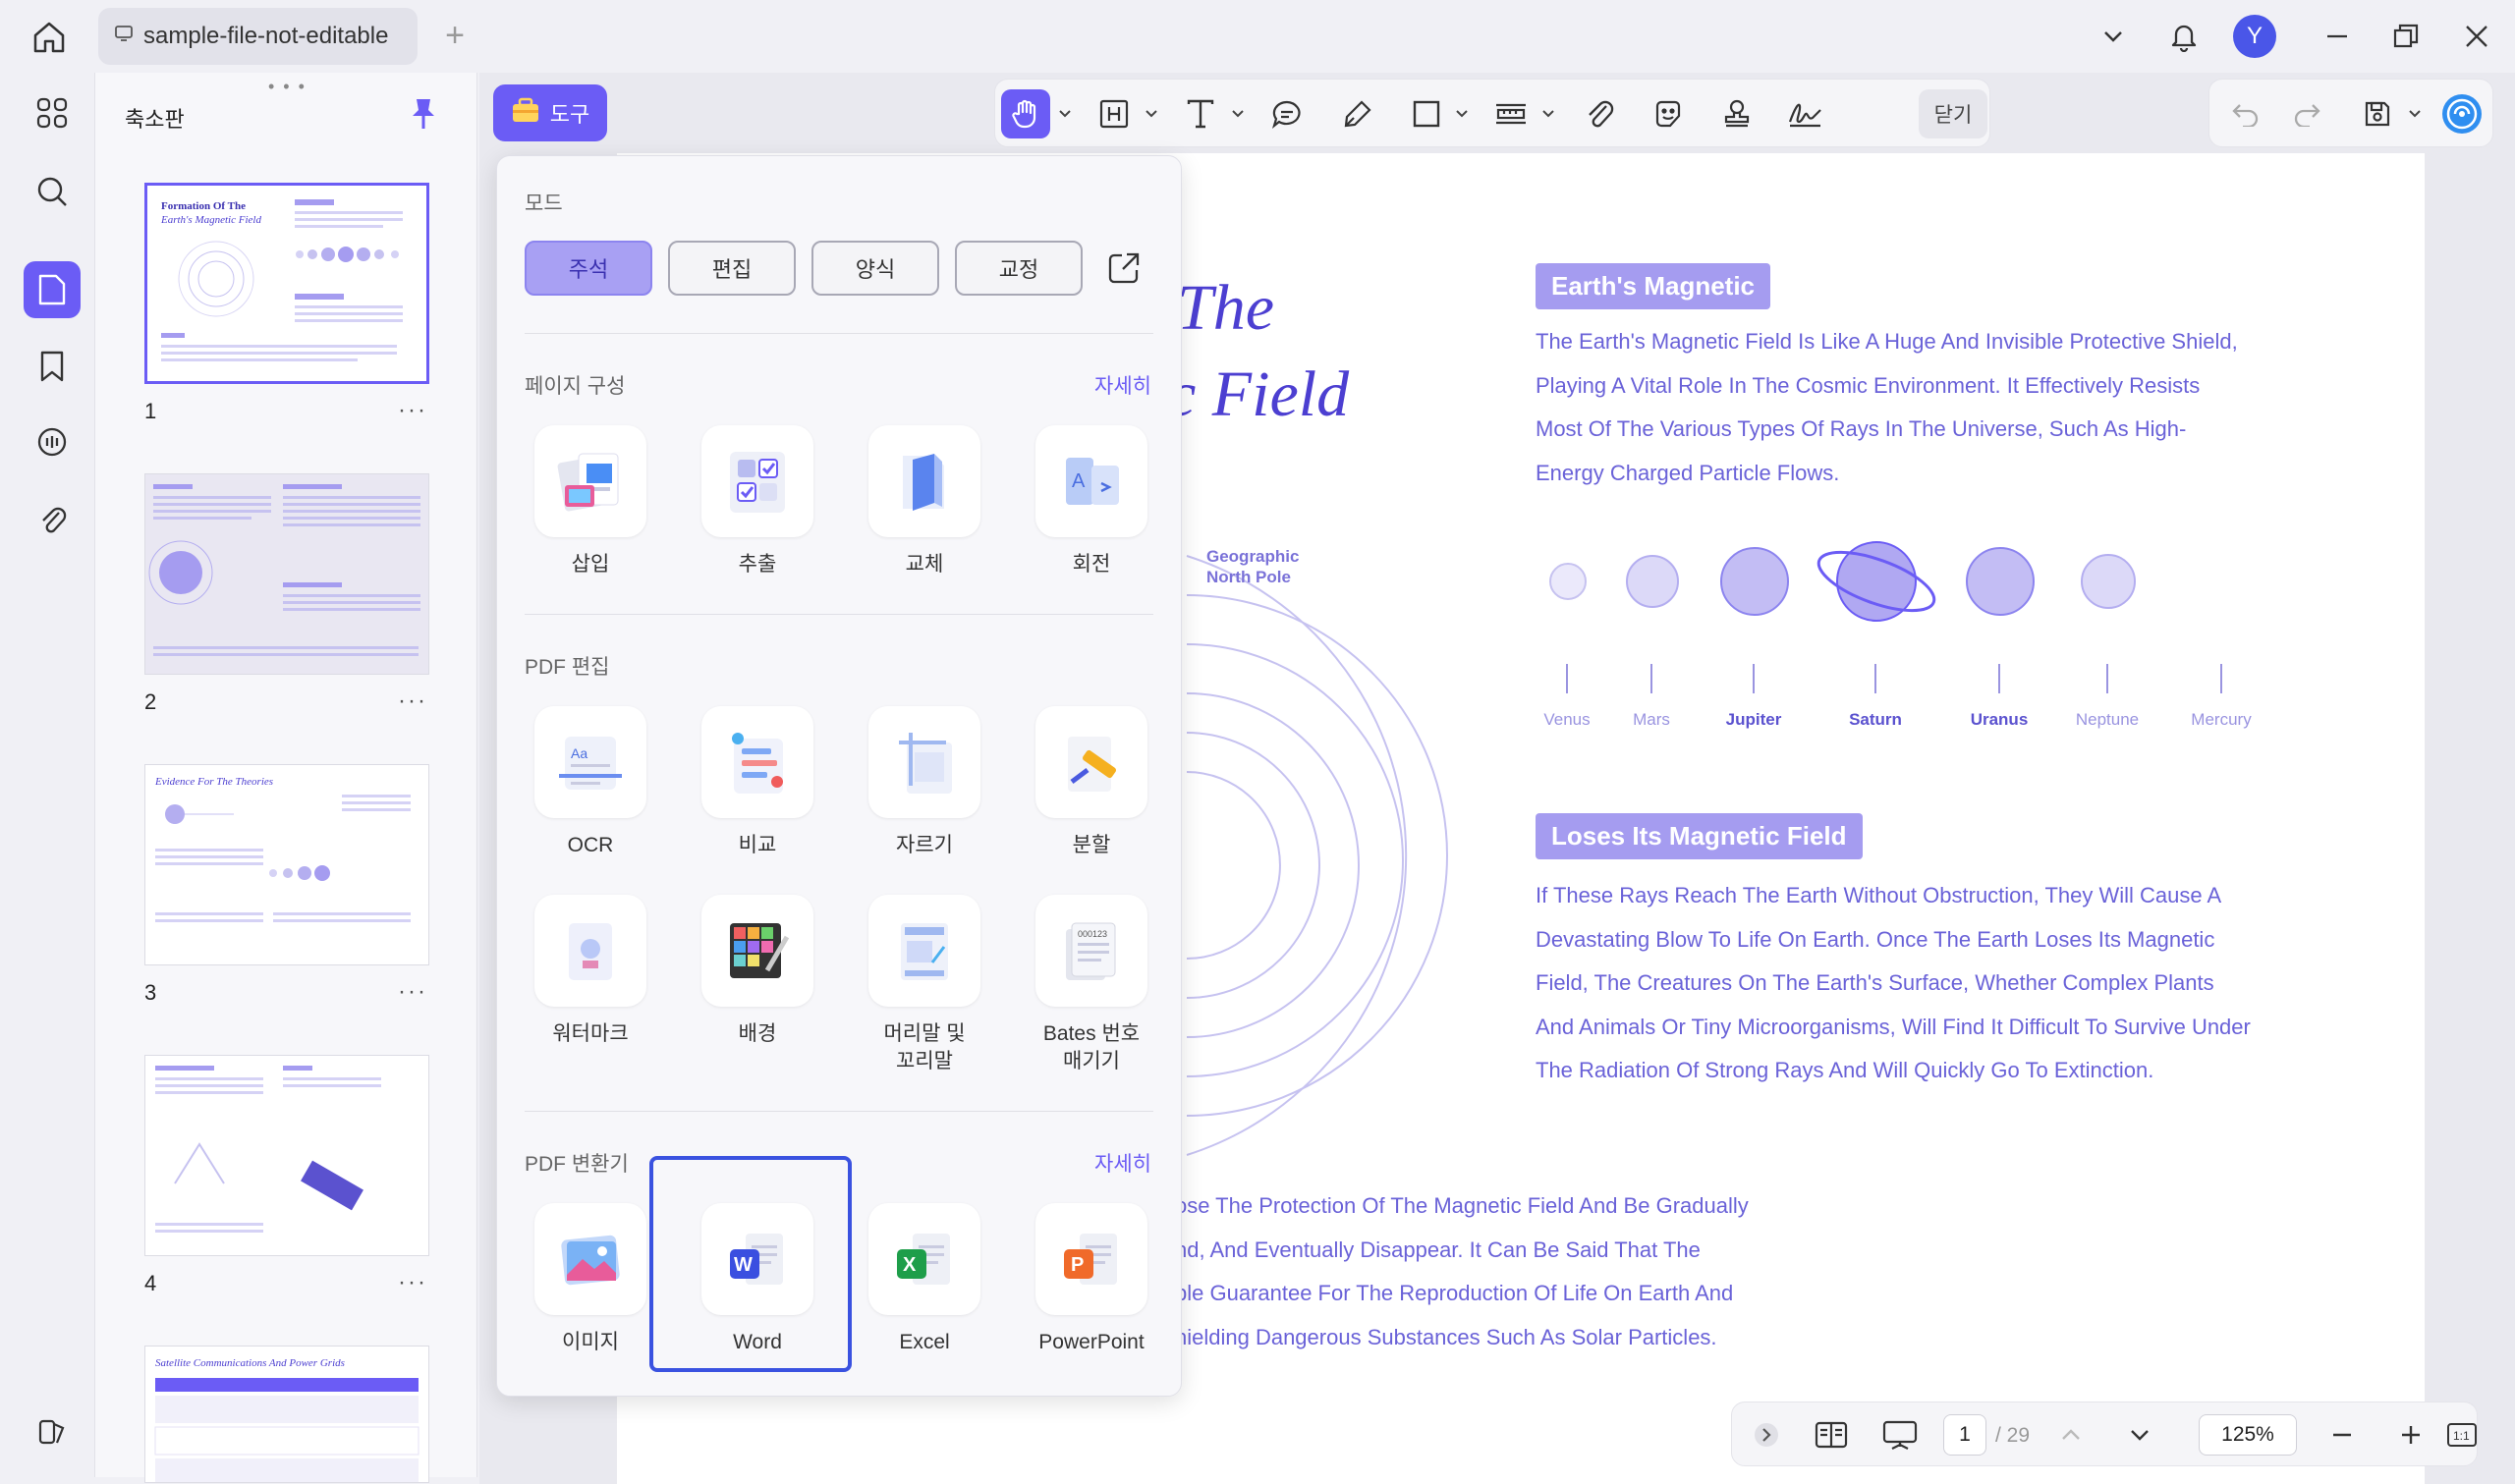  What do you see at coordinates (52, 289) in the screenshot?
I see `thumbnails-icon` at bounding box center [52, 289].